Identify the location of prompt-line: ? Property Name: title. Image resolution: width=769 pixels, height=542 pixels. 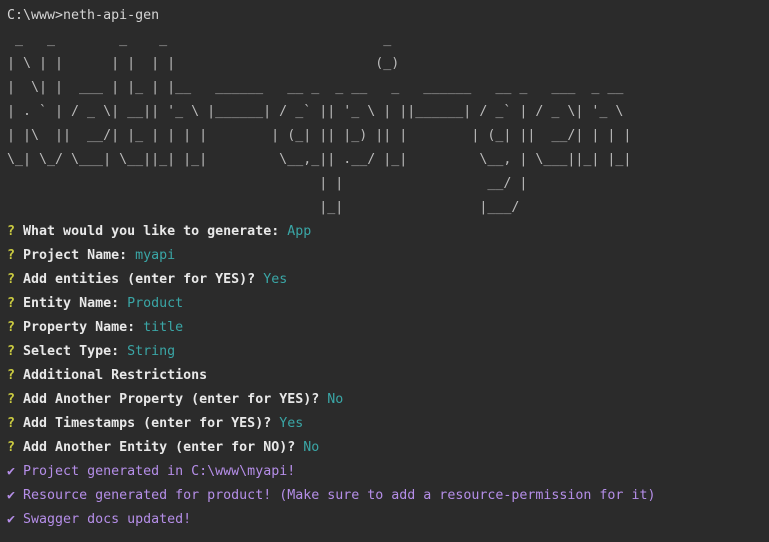
(388, 328).